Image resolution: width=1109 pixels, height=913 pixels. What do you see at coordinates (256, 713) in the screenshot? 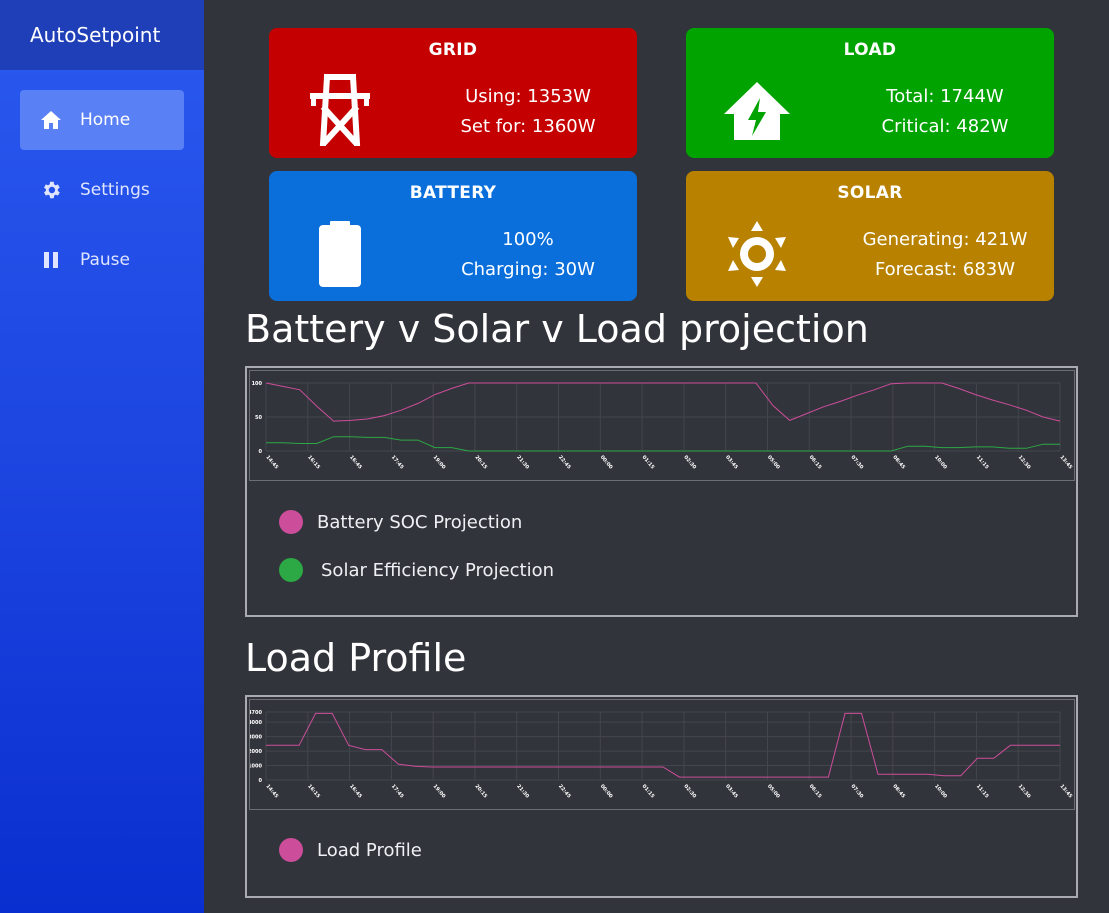
I see `load-profile-y-tick-label: 4700` at bounding box center [256, 713].